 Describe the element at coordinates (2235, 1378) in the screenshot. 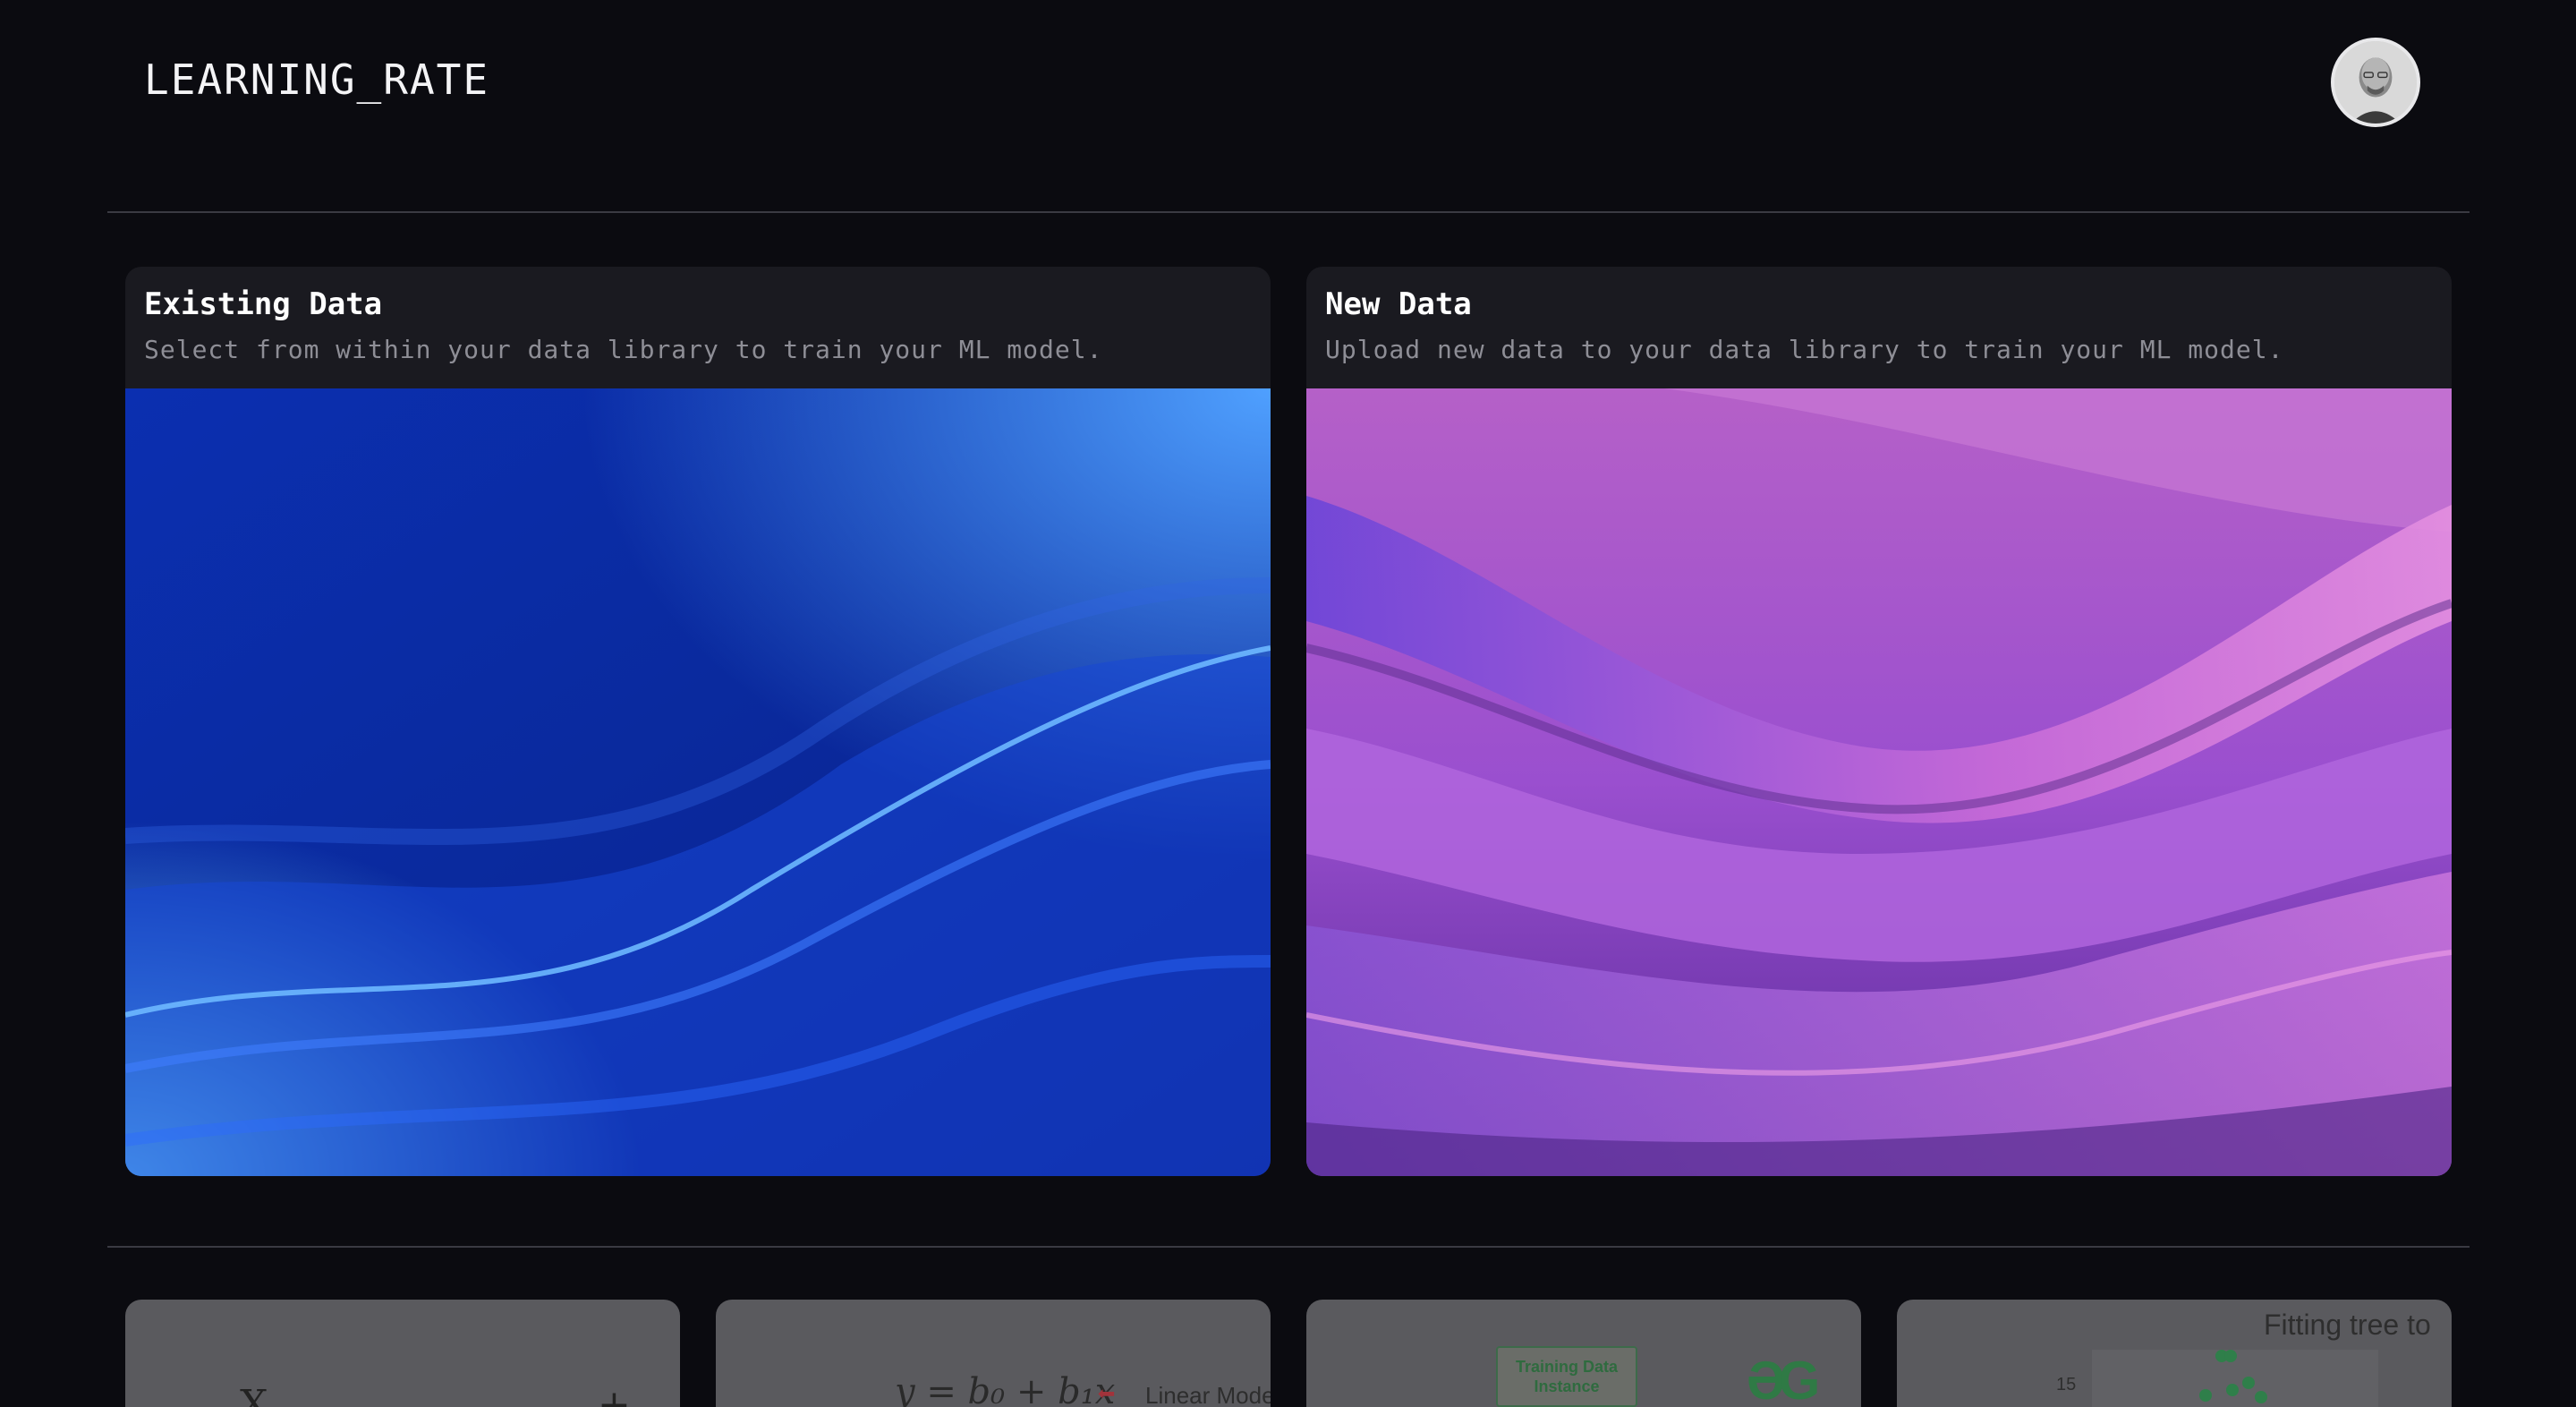

I see `scatter-plot-area` at that location.